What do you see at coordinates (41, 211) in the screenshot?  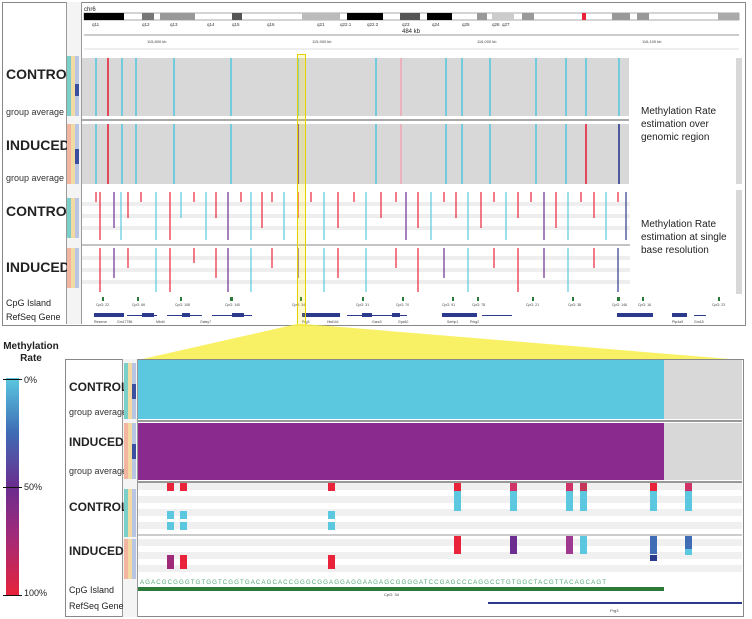 I see `top-control-single-label: CONTROL` at bounding box center [41, 211].